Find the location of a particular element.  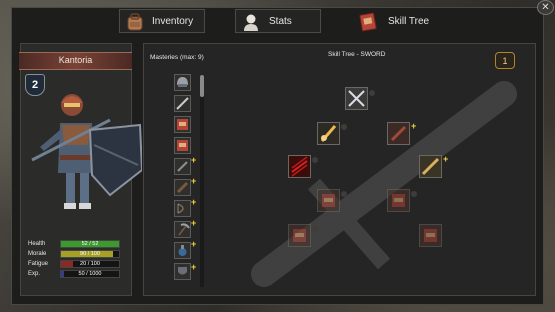

masteries-title: Masteries (max: 9) is located at coordinates (177, 57).